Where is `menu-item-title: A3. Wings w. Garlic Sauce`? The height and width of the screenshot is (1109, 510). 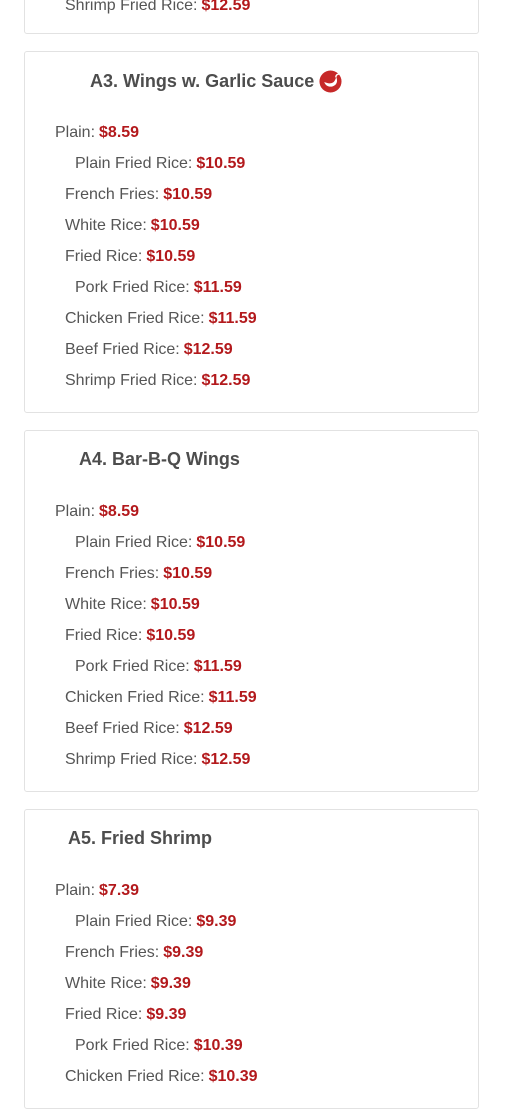
menu-item-title: A3. Wings w. Garlic Sauce is located at coordinates (216, 81).